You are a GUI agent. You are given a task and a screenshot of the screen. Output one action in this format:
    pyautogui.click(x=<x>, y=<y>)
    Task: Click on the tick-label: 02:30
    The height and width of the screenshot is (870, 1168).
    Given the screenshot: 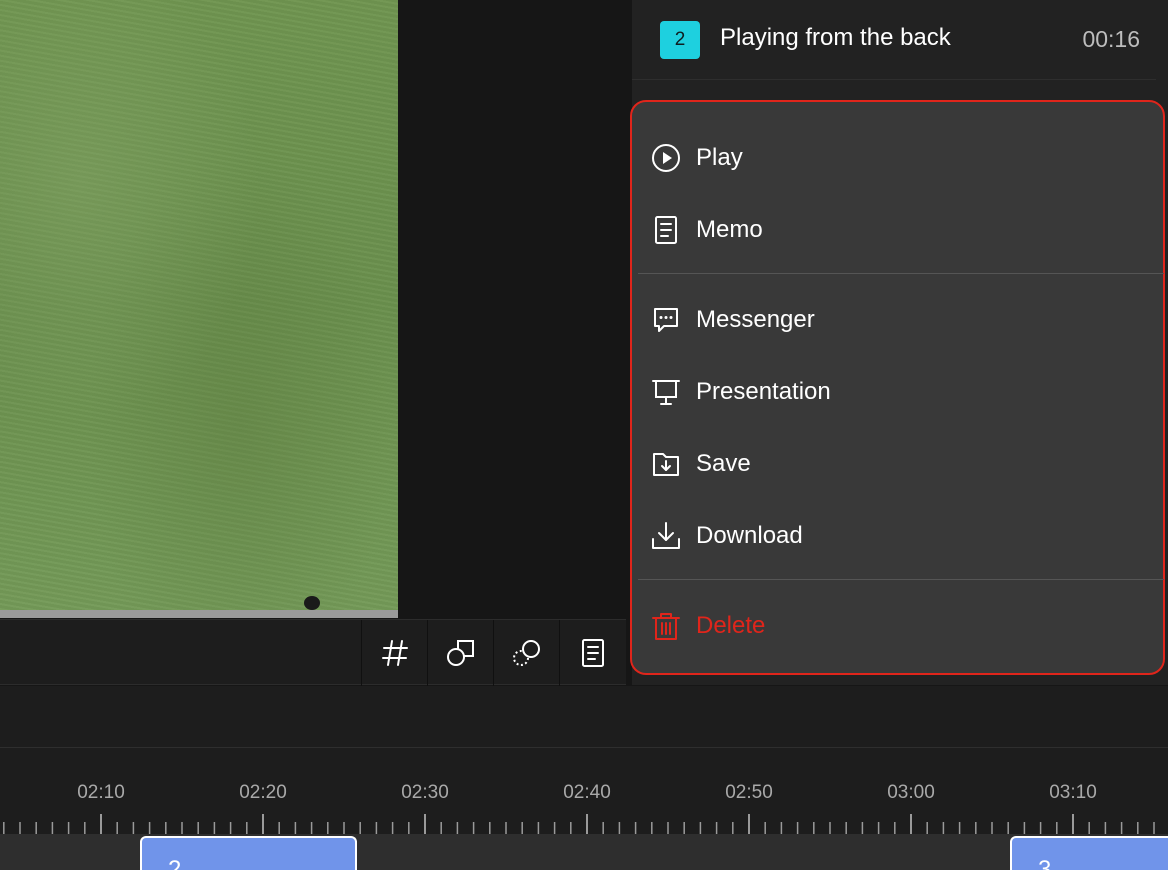 What is the action you would take?
    pyautogui.click(x=425, y=792)
    